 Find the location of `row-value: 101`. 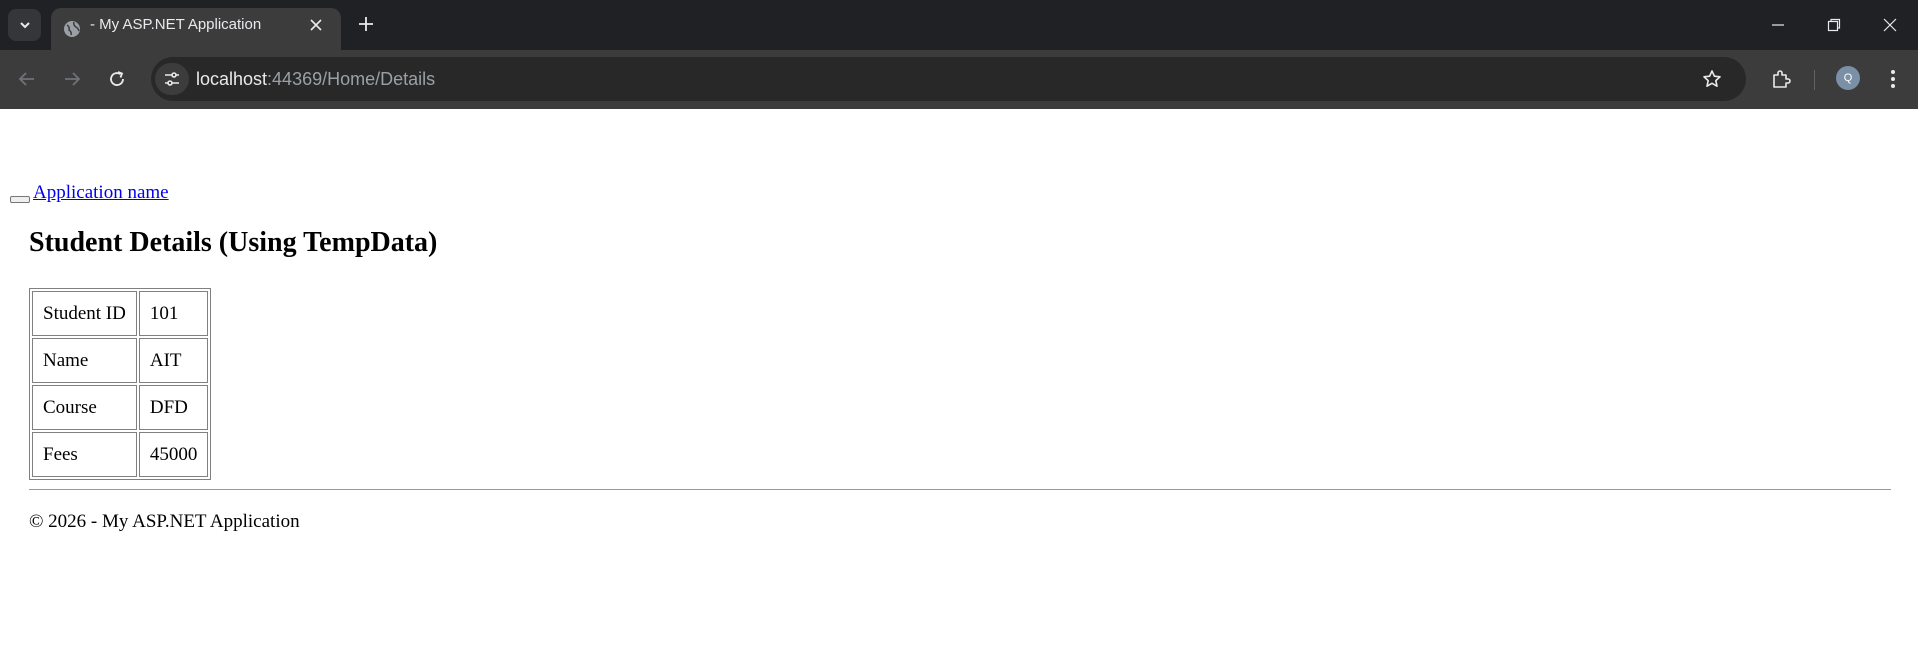

row-value: 101 is located at coordinates (173, 313).